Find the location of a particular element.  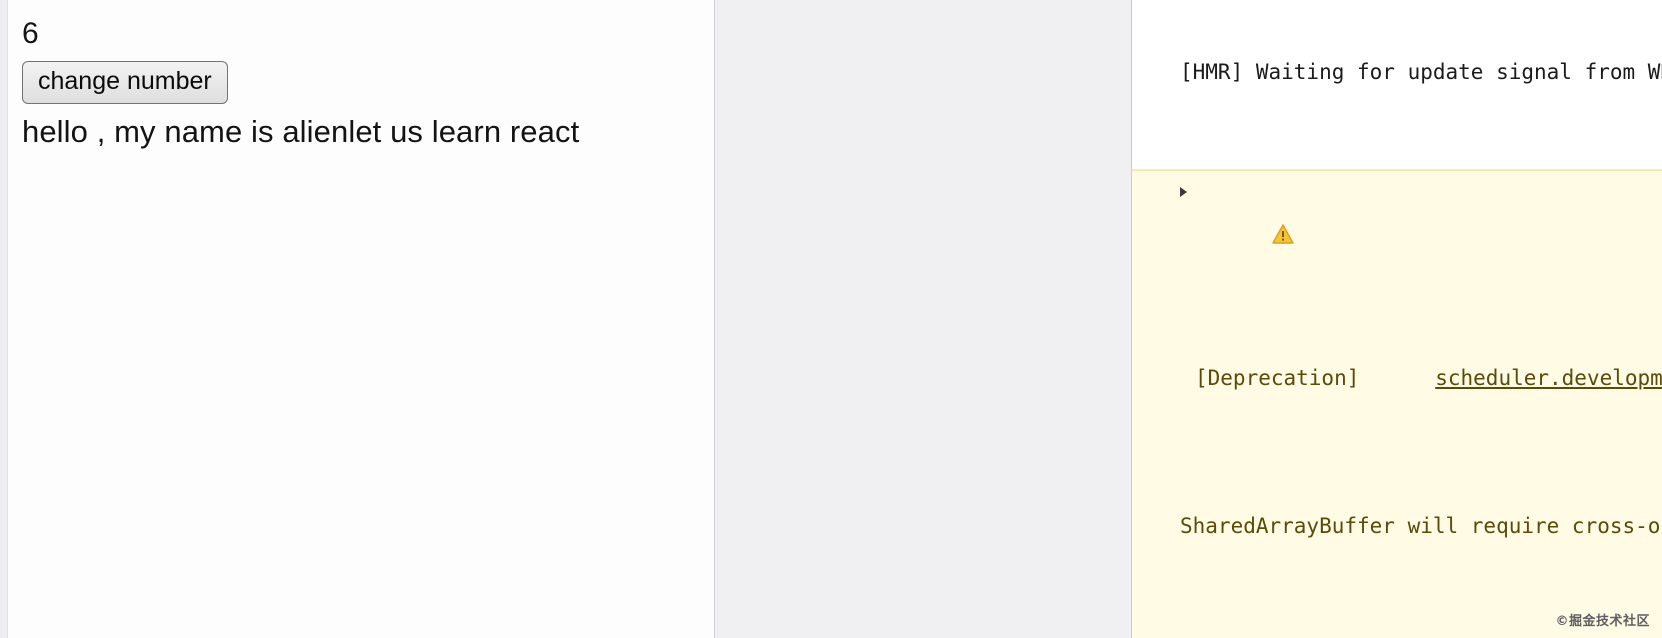

warning-triangle-icon is located at coordinates (1220, 213).